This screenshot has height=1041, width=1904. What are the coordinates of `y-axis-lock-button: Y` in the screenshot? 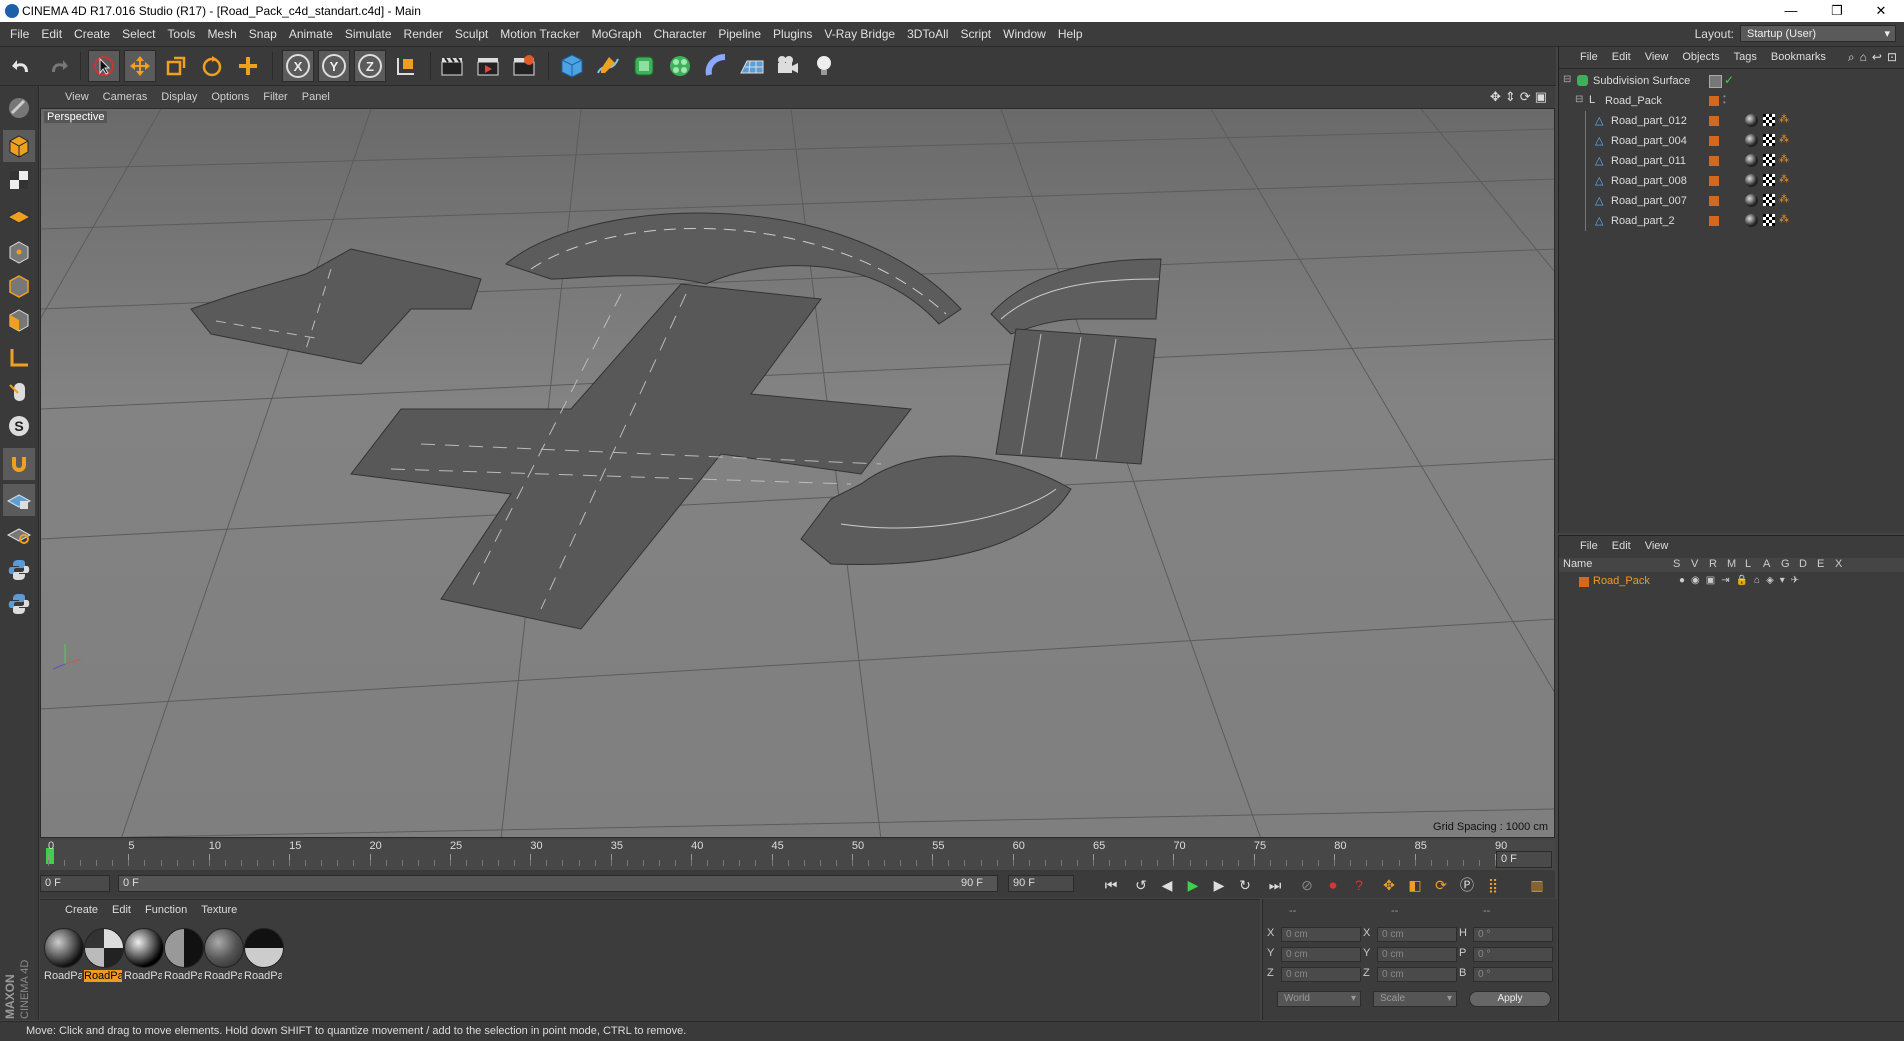 It's located at (334, 66).